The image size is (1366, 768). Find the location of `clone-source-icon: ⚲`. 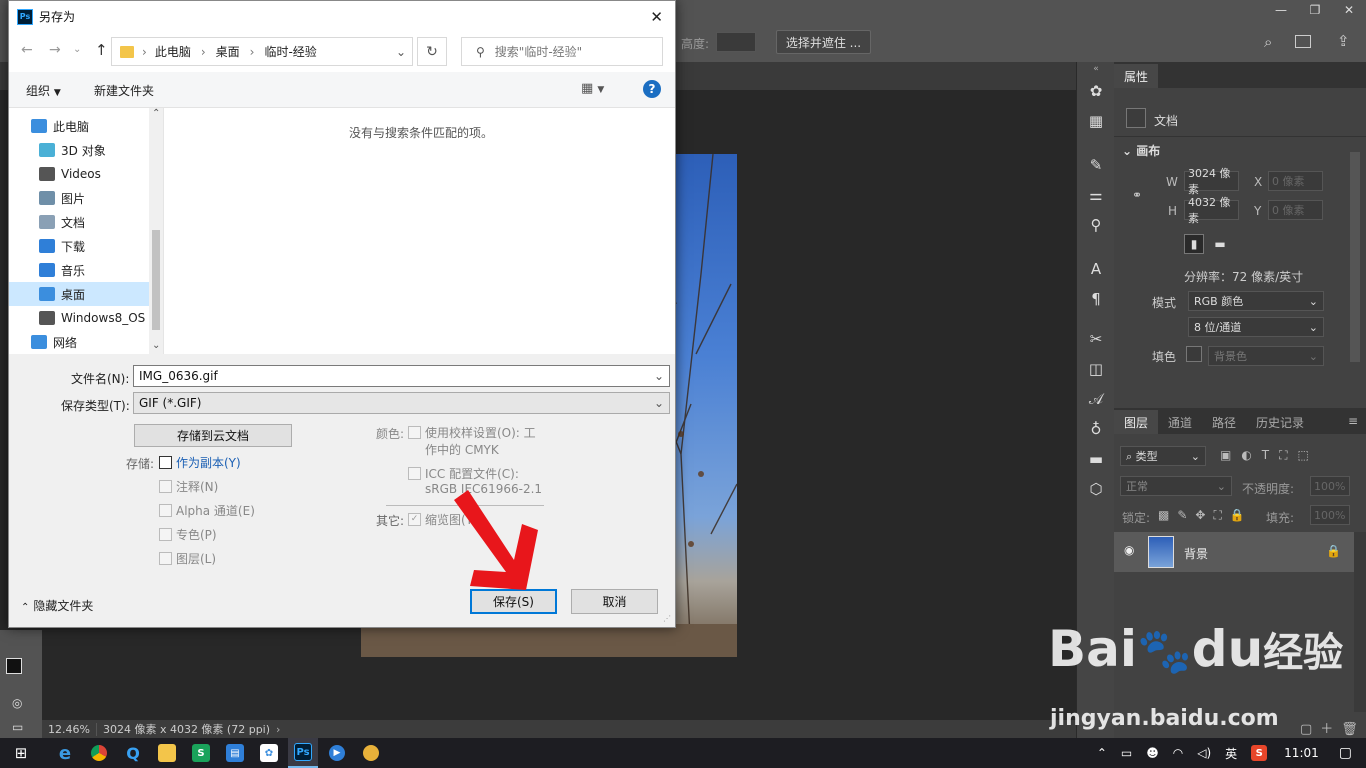

clone-source-icon: ⚲ is located at coordinates (1096, 225).